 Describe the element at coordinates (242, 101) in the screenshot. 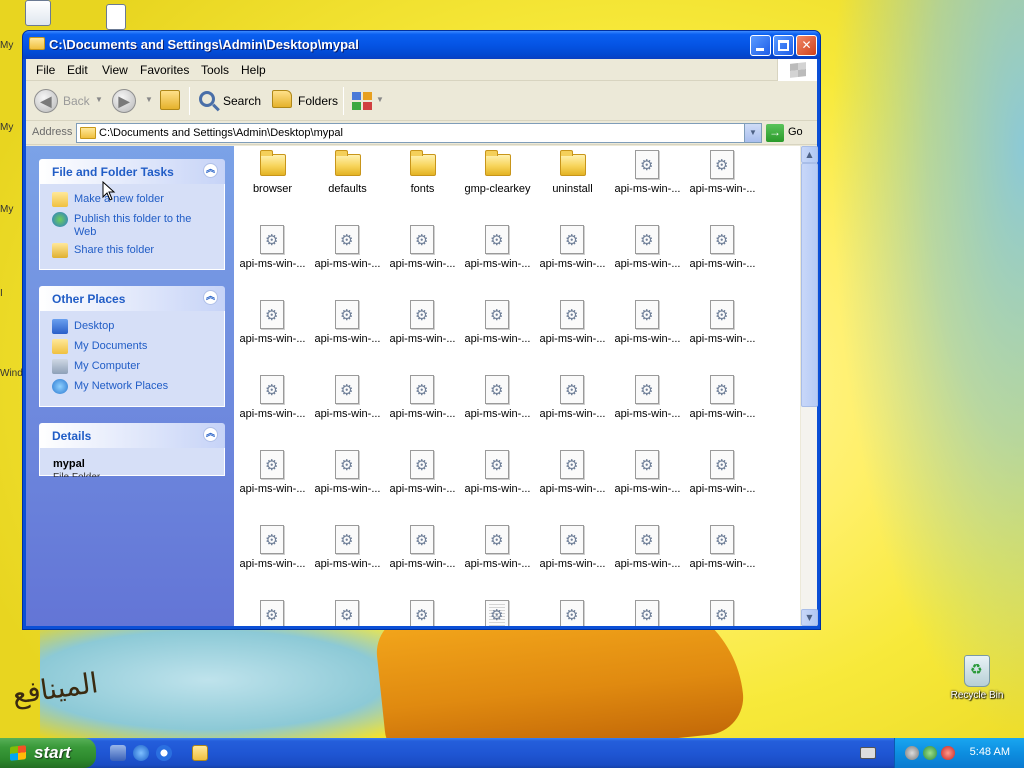

I see `search-button: Search` at that location.